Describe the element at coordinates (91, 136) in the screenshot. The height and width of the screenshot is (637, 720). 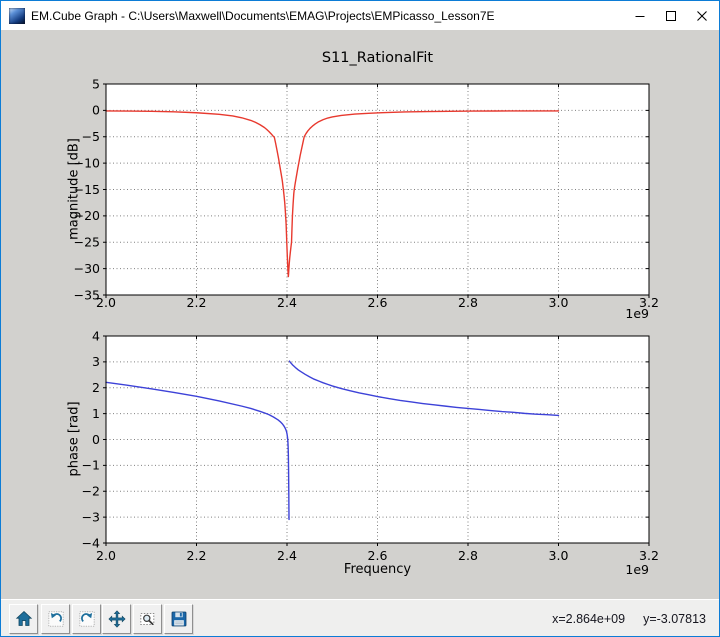
I see `svg-text: −5` at that location.